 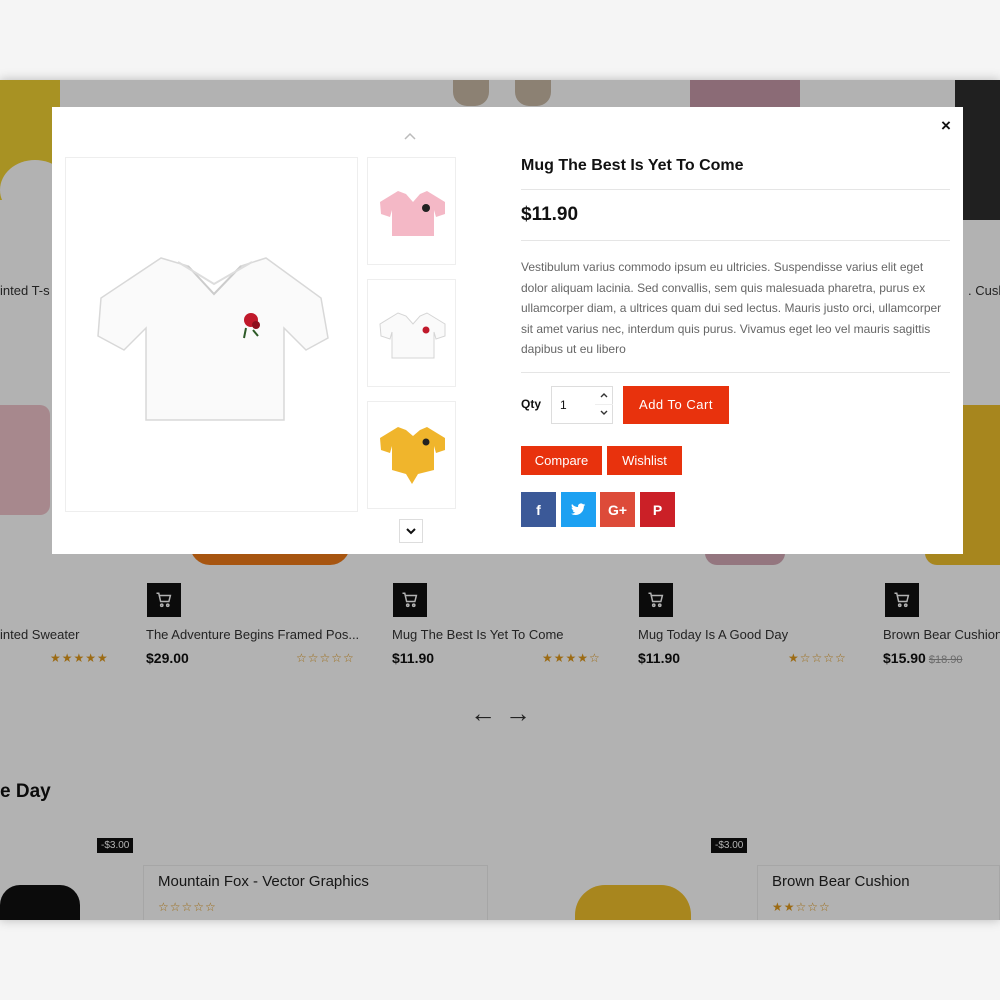 I want to click on qty-decrement-button, so click(x=604, y=414).